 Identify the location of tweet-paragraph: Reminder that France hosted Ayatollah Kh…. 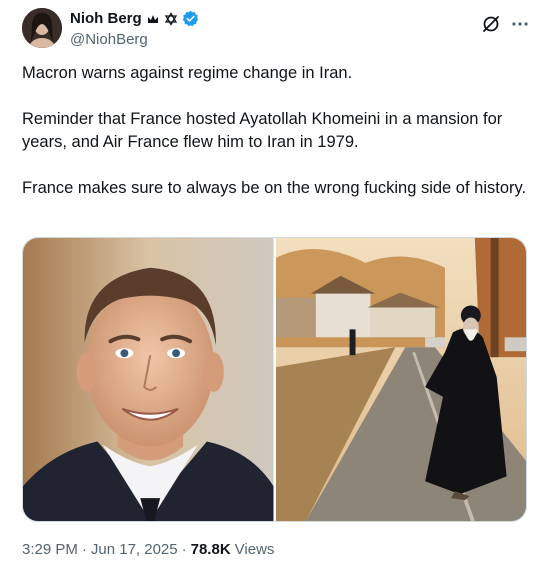
(262, 130).